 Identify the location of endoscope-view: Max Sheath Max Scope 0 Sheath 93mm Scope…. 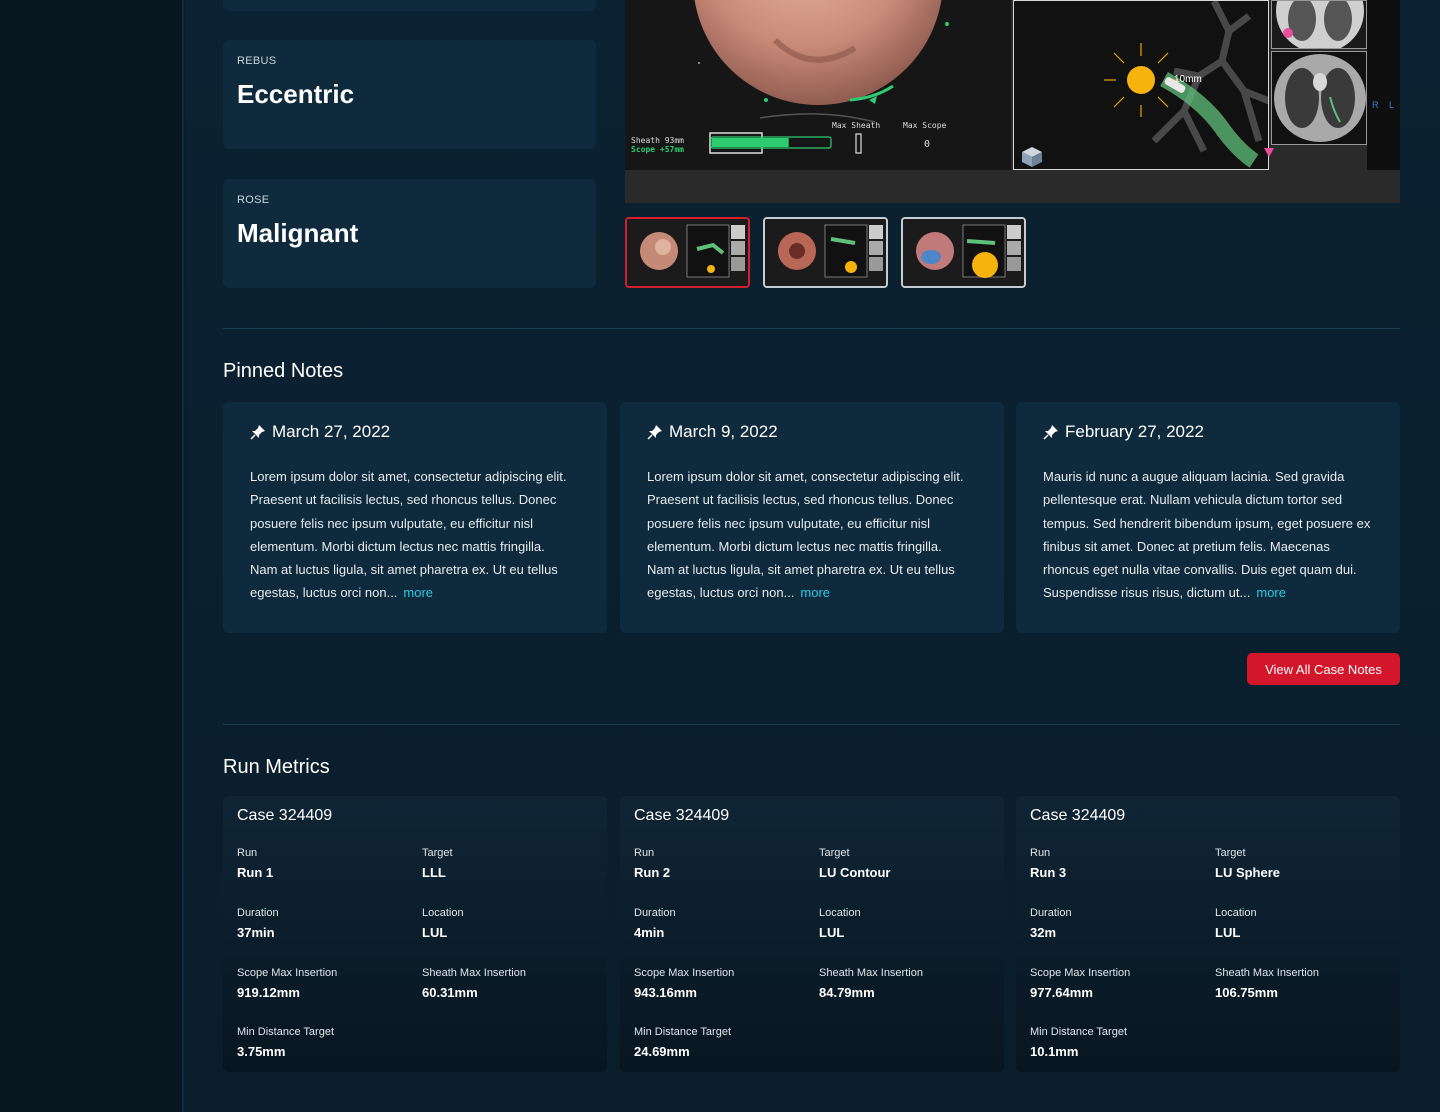
(818, 85).